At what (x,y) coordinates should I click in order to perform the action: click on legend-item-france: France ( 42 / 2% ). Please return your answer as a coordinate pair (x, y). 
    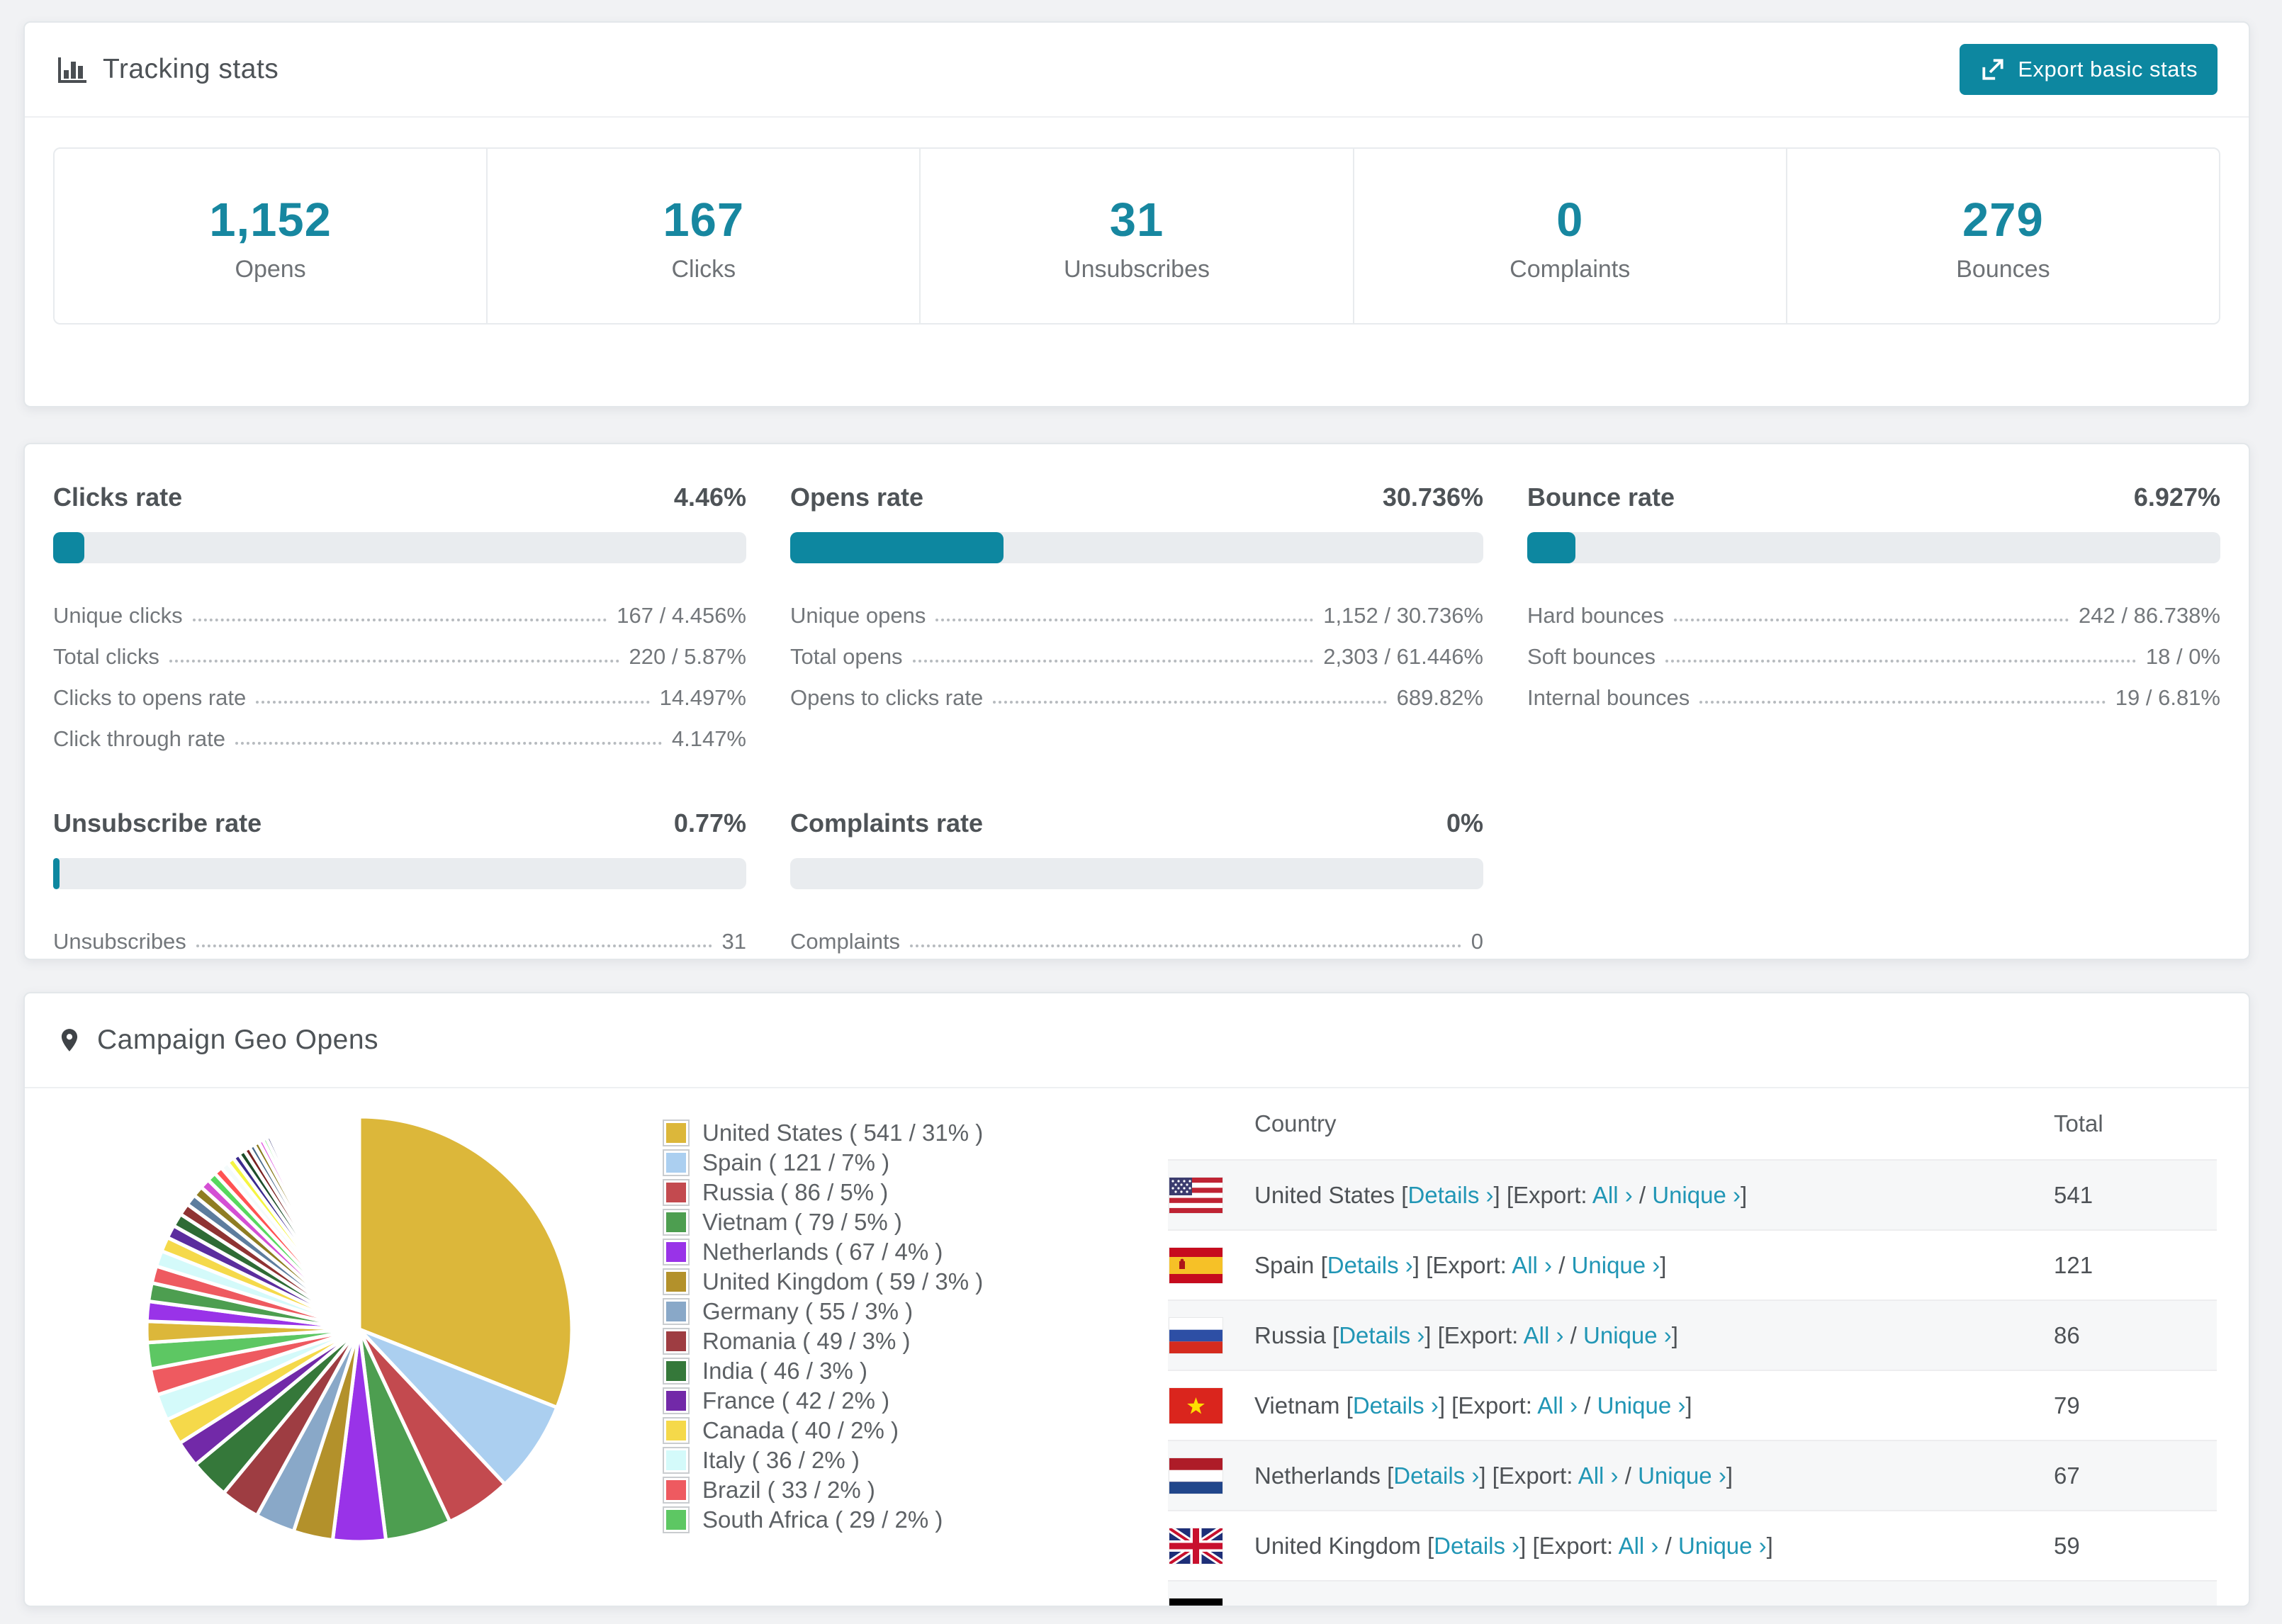
    Looking at the image, I should click on (882, 1401).